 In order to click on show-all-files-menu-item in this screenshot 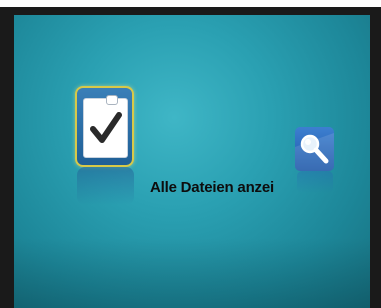, I will do `click(104, 126)`.